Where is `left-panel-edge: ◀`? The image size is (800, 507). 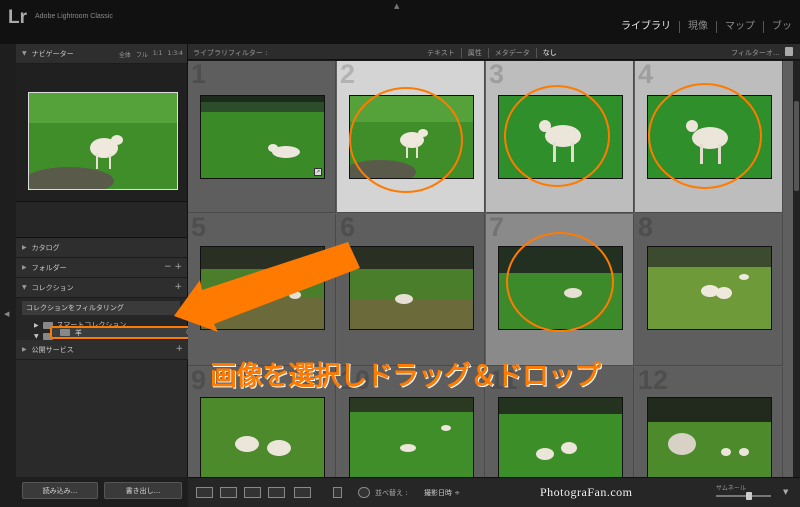 left-panel-edge: ◀ is located at coordinates (8, 275).